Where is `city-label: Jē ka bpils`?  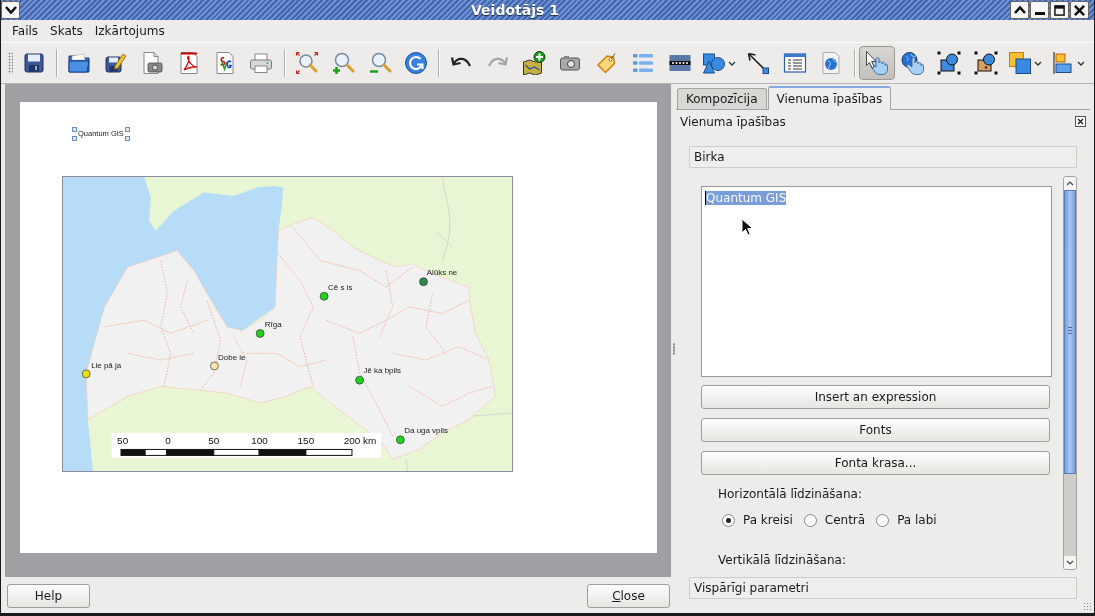
city-label: Jē ka bpils is located at coordinates (382, 371).